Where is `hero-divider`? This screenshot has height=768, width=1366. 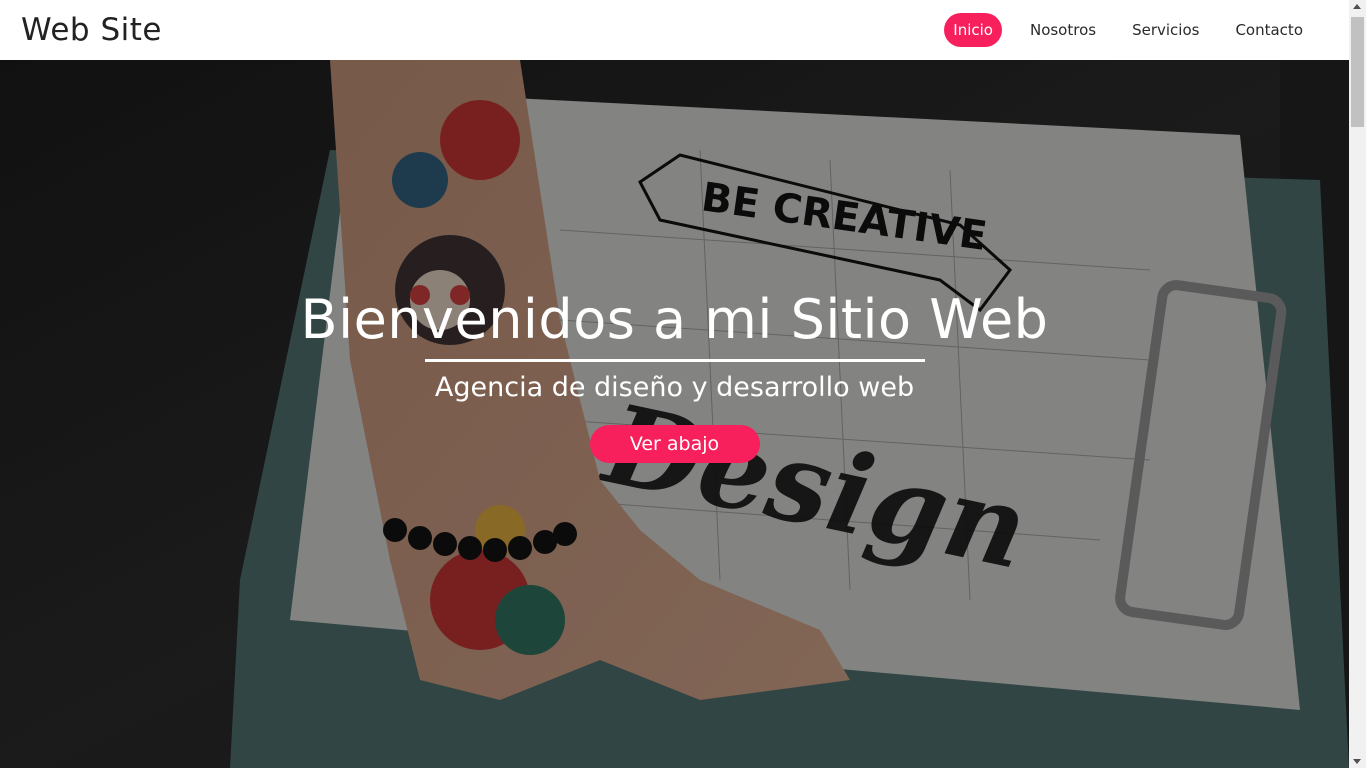 hero-divider is located at coordinates (674, 360).